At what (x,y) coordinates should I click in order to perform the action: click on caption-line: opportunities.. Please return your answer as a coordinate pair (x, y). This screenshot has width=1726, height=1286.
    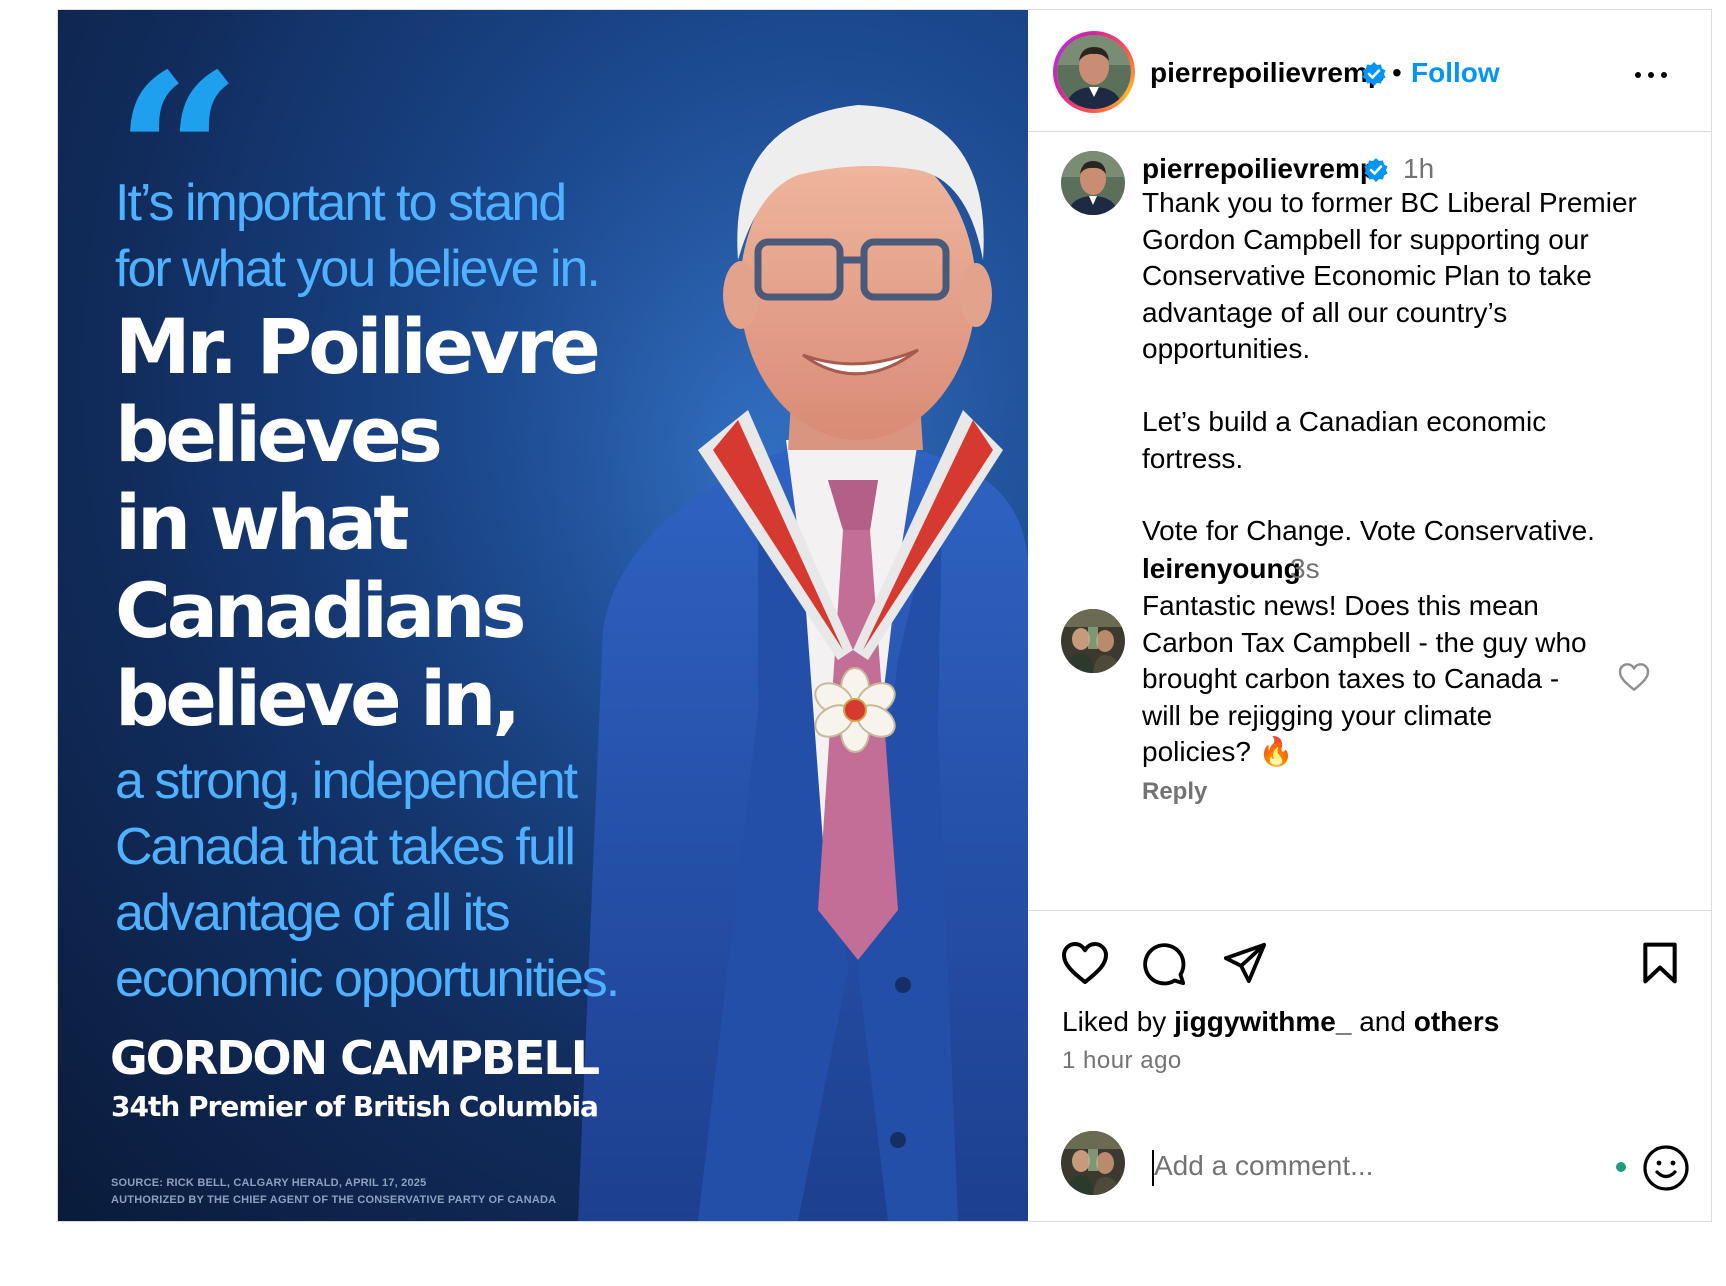
    Looking at the image, I should click on (1226, 348).